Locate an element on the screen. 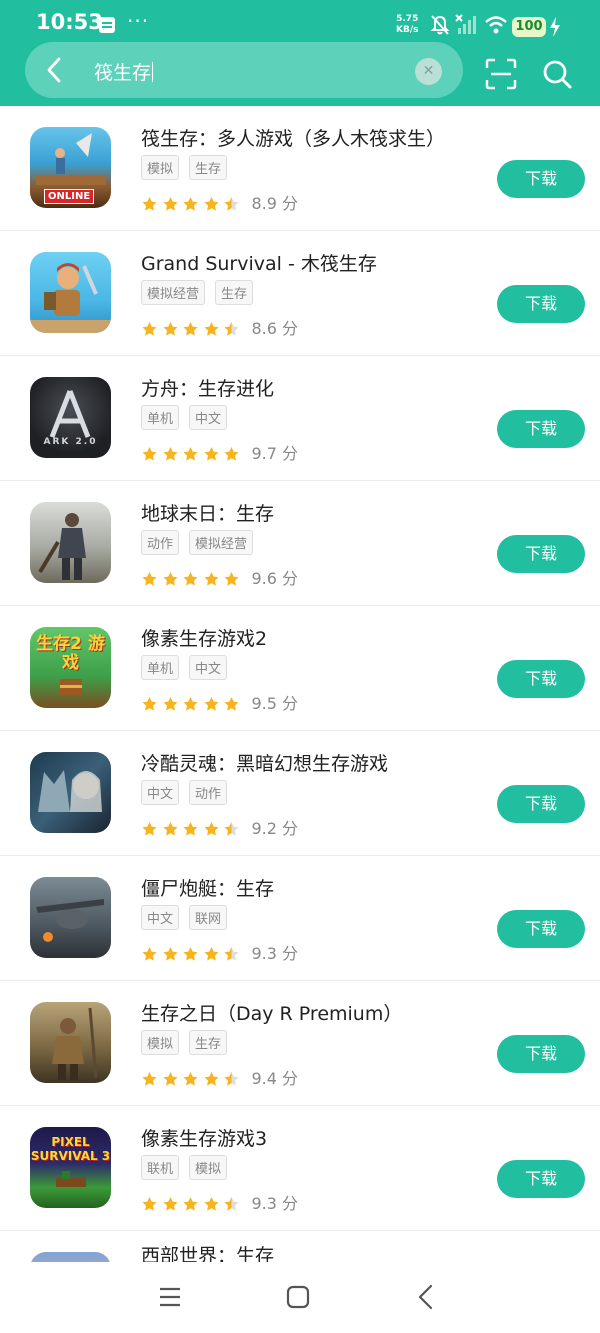 The height and width of the screenshot is (1333, 600). app-icon: PIXEL SURVIVAL 3 is located at coordinates (70, 1167).